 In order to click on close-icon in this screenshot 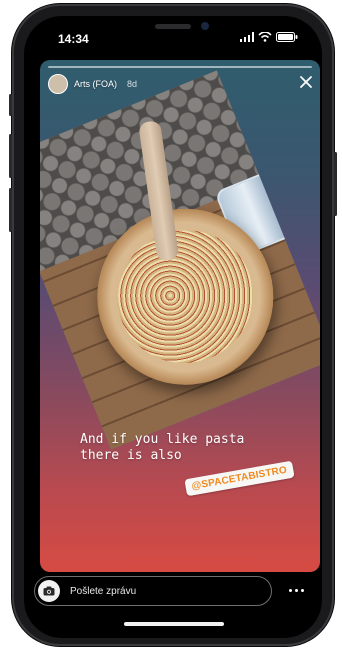, I will do `click(306, 82)`.